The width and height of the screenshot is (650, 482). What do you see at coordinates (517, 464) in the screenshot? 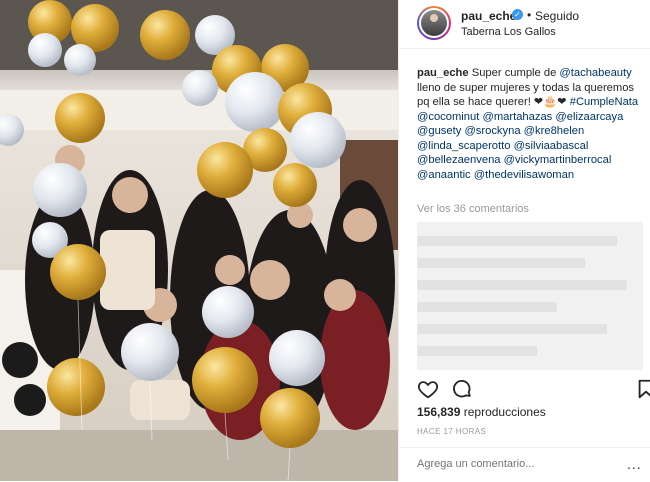
I see `comment-input` at bounding box center [517, 464].